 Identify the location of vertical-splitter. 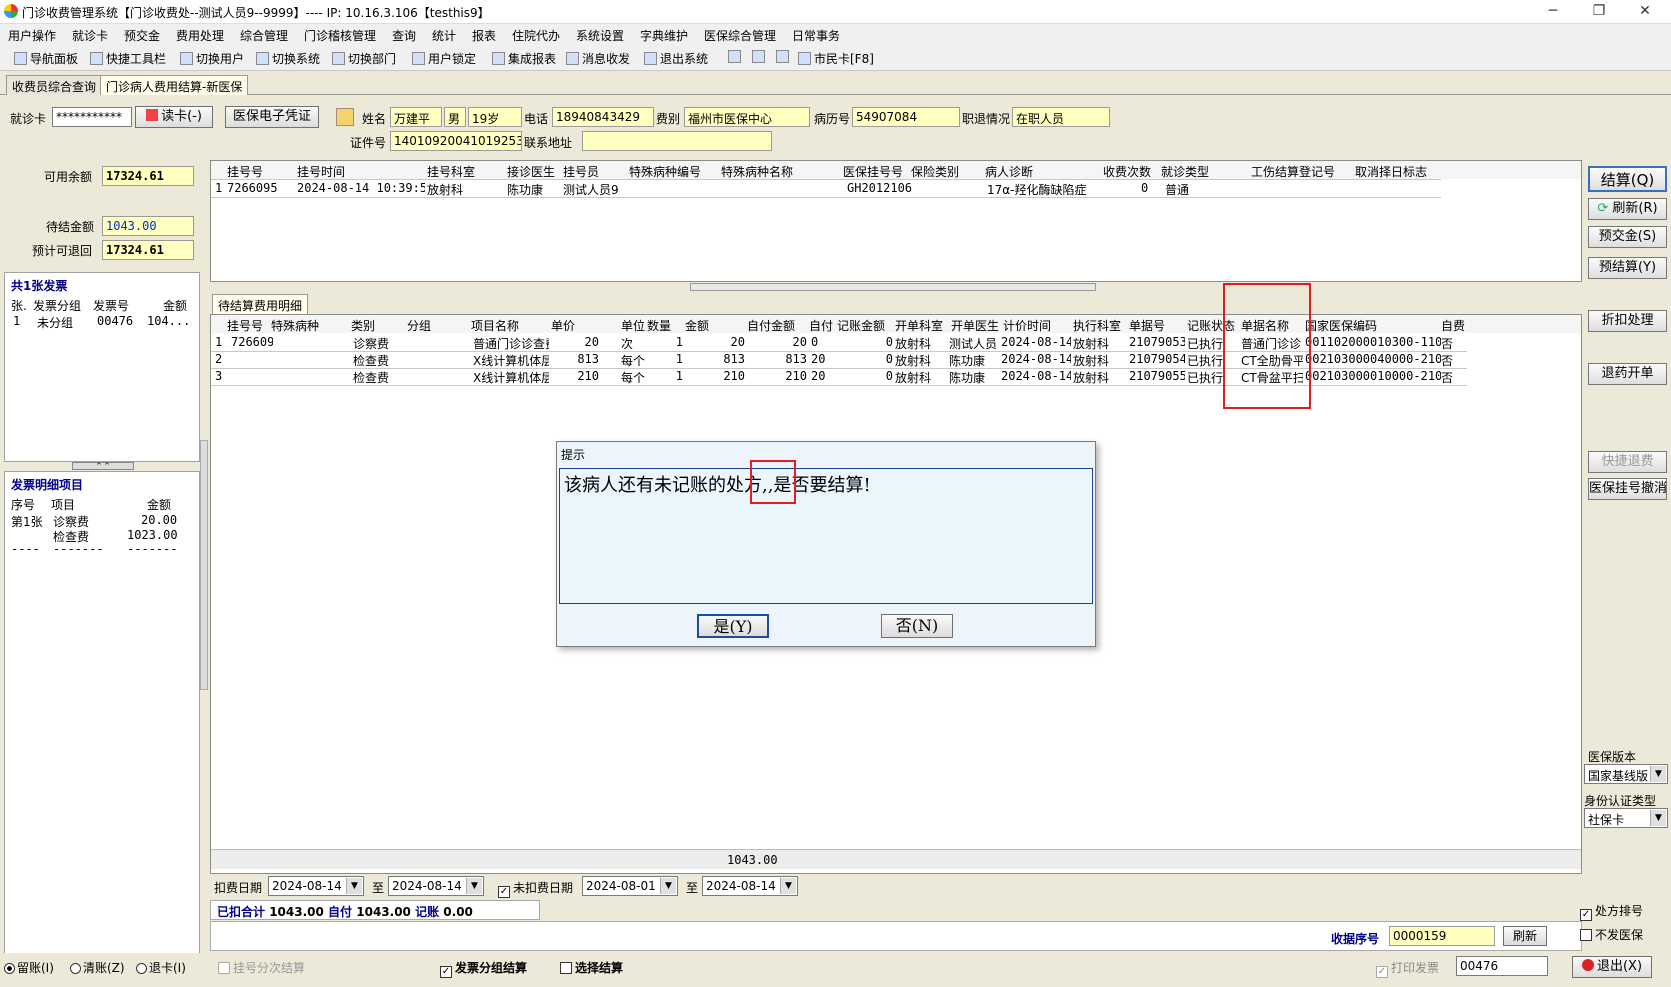
(204, 565).